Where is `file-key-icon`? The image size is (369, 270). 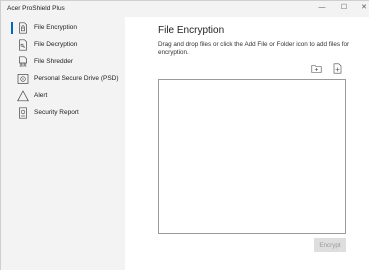 file-key-icon is located at coordinates (23, 45).